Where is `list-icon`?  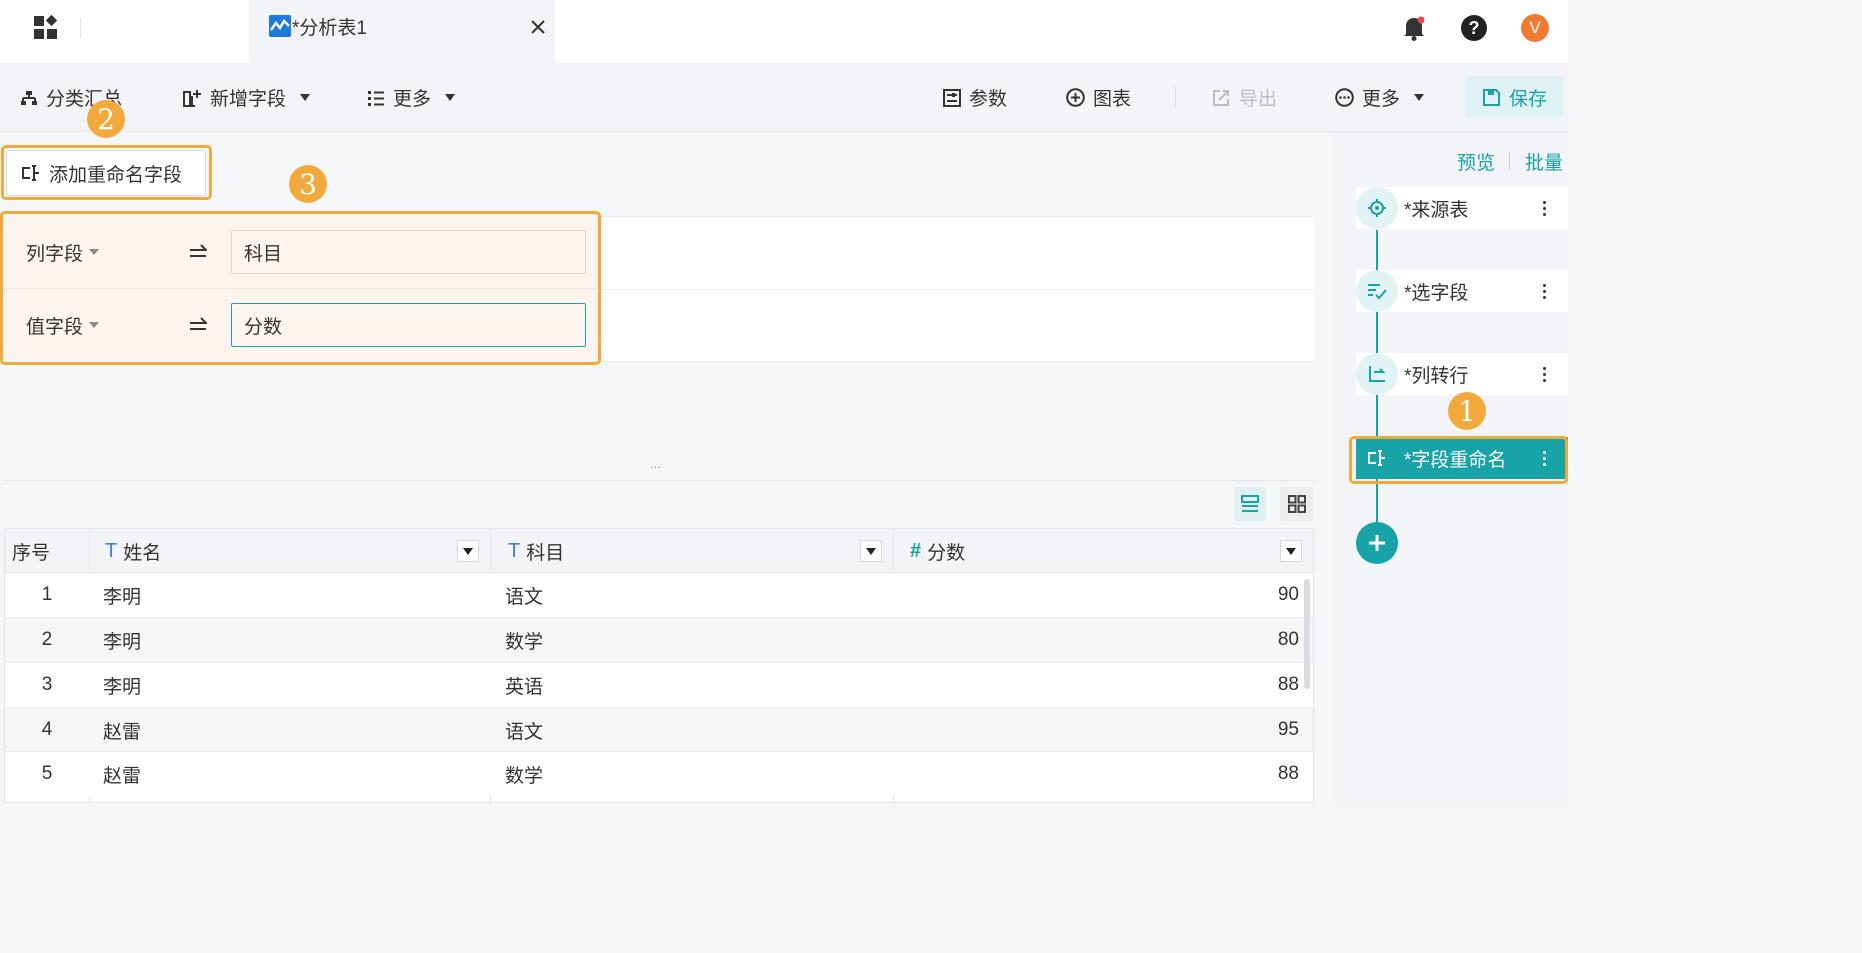 list-icon is located at coordinates (376, 98).